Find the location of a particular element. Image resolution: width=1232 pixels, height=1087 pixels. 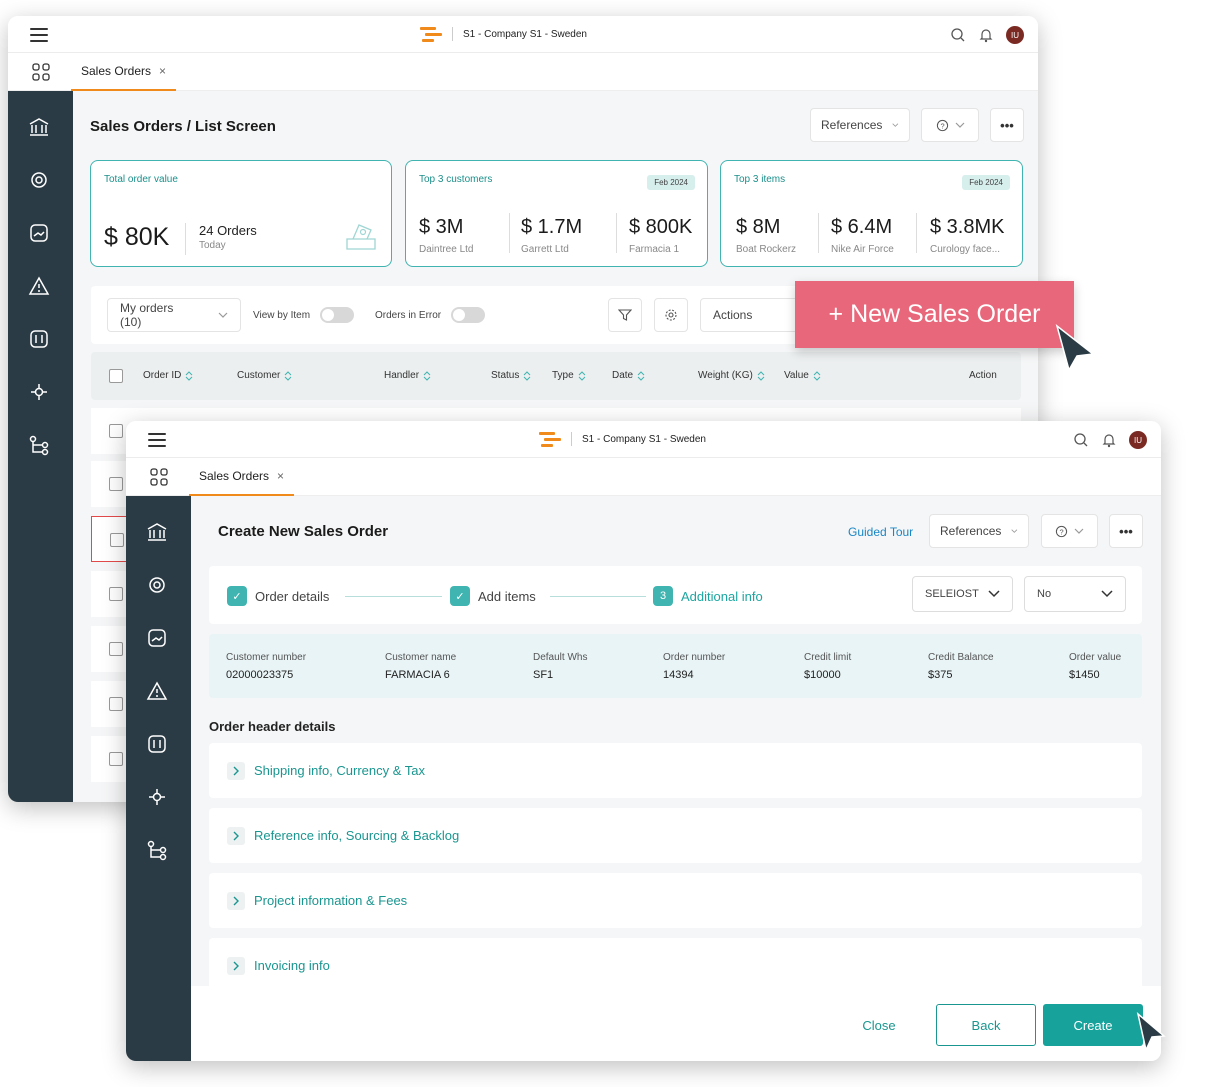

orders-in-error-toggle: Orders in Error is located at coordinates (430, 315).